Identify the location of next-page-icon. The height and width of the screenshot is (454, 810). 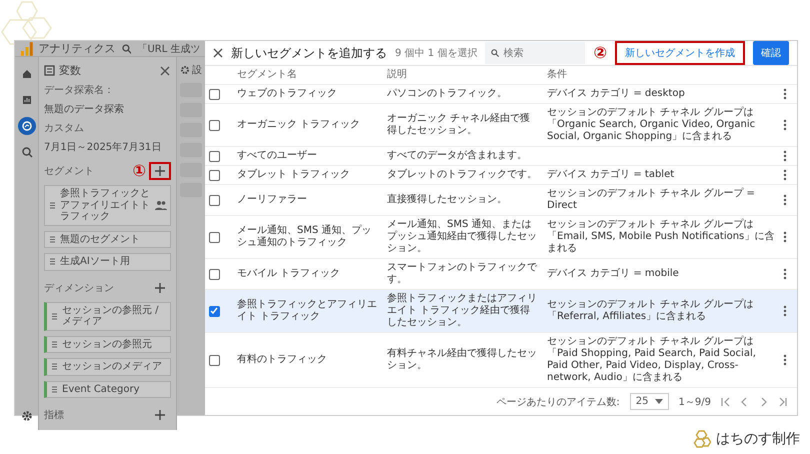
(763, 401).